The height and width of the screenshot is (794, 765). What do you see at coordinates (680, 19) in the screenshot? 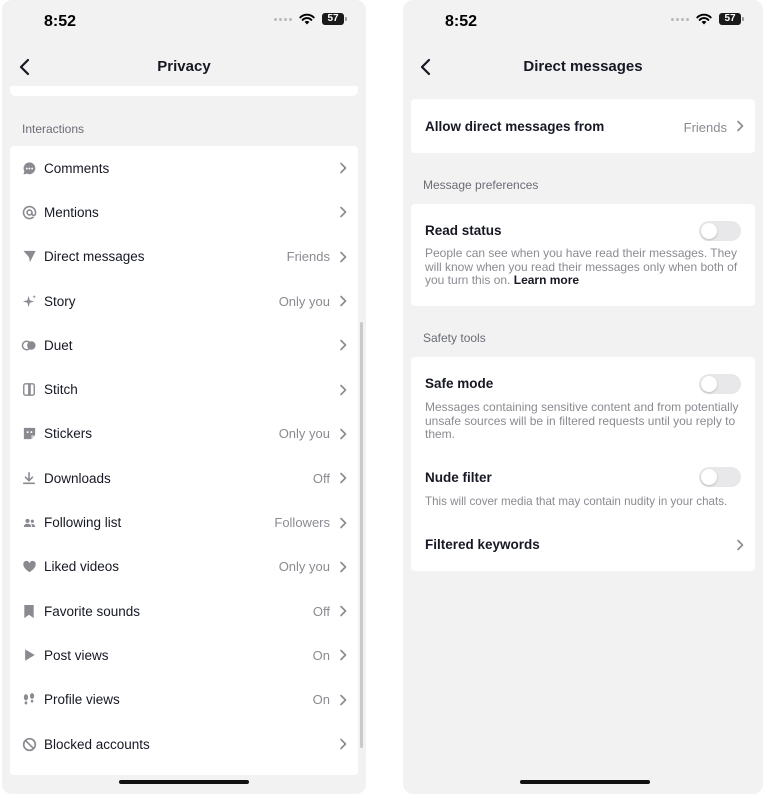
I see `cellular-signal-icon` at bounding box center [680, 19].